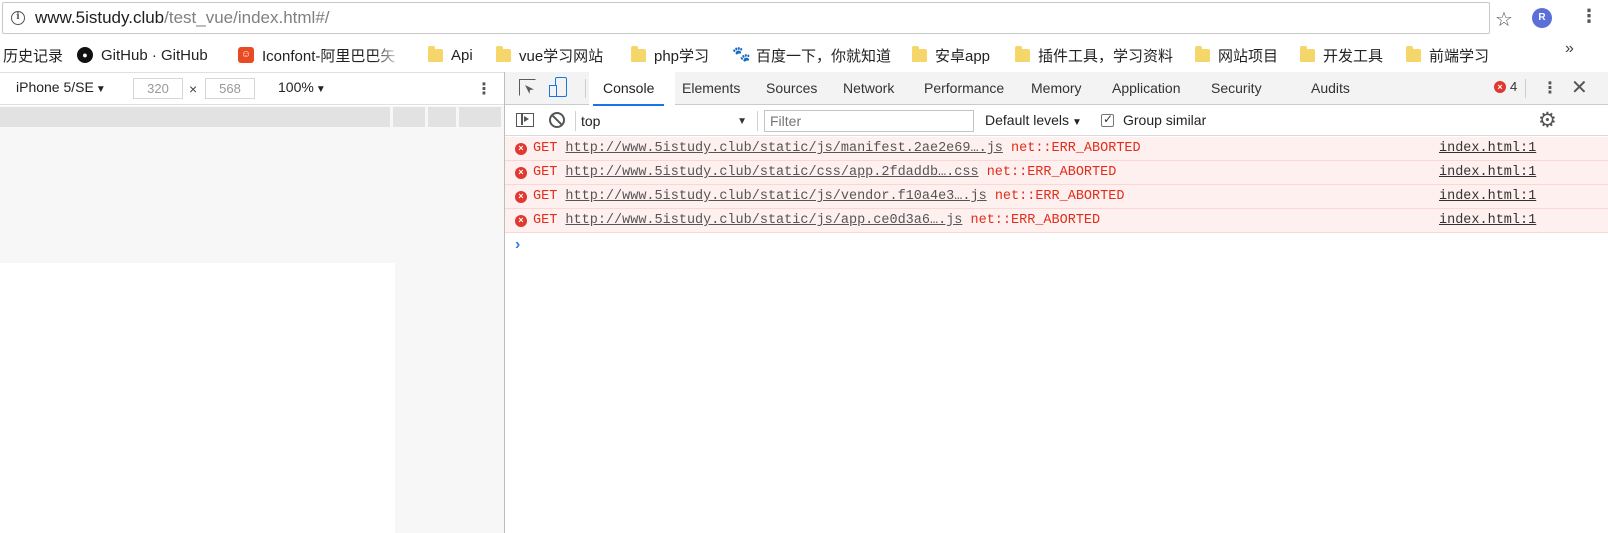 The image size is (1608, 533). What do you see at coordinates (197, 398) in the screenshot?
I see `device-screen` at bounding box center [197, 398].